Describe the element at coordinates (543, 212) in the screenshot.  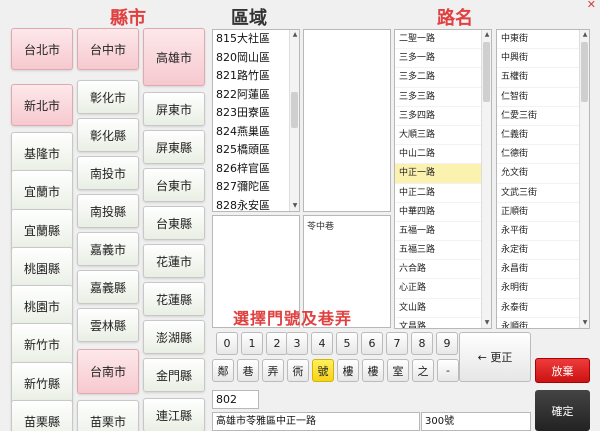
I see `list-item: 正順街` at that location.